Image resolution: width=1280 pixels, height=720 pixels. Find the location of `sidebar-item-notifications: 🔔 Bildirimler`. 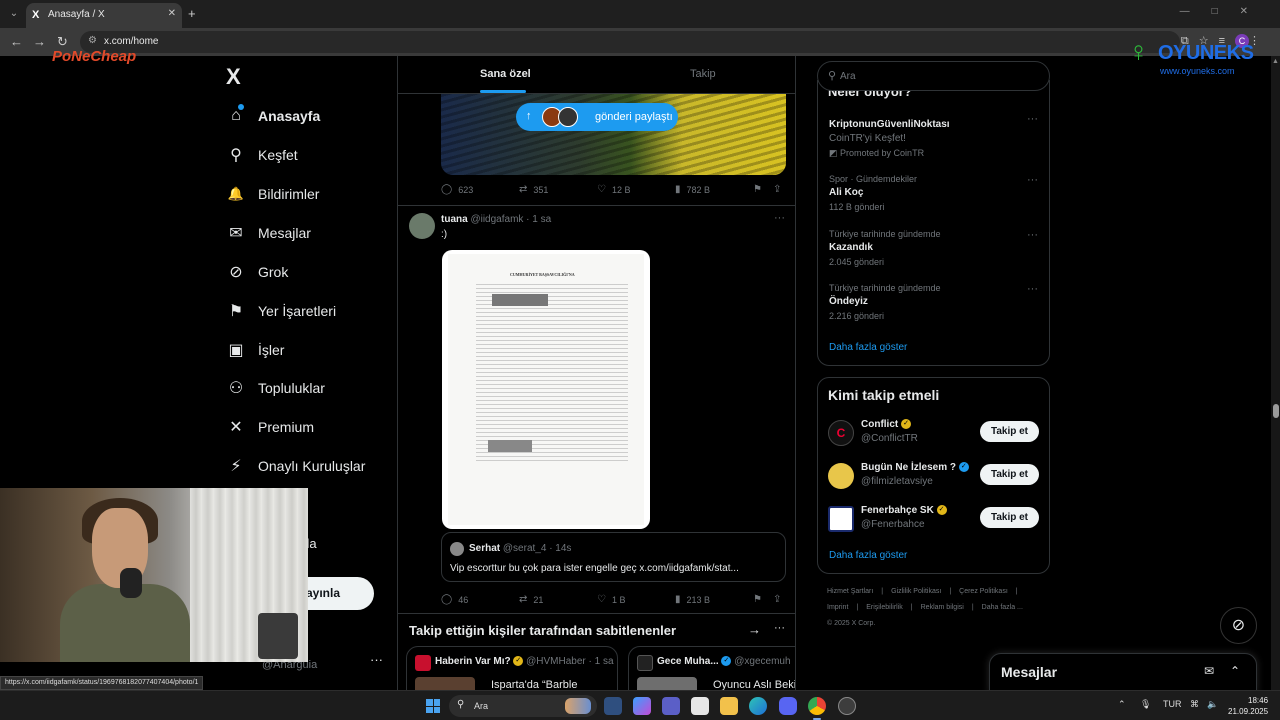

sidebar-item-notifications: 🔔 Bildirimler is located at coordinates (273, 194).